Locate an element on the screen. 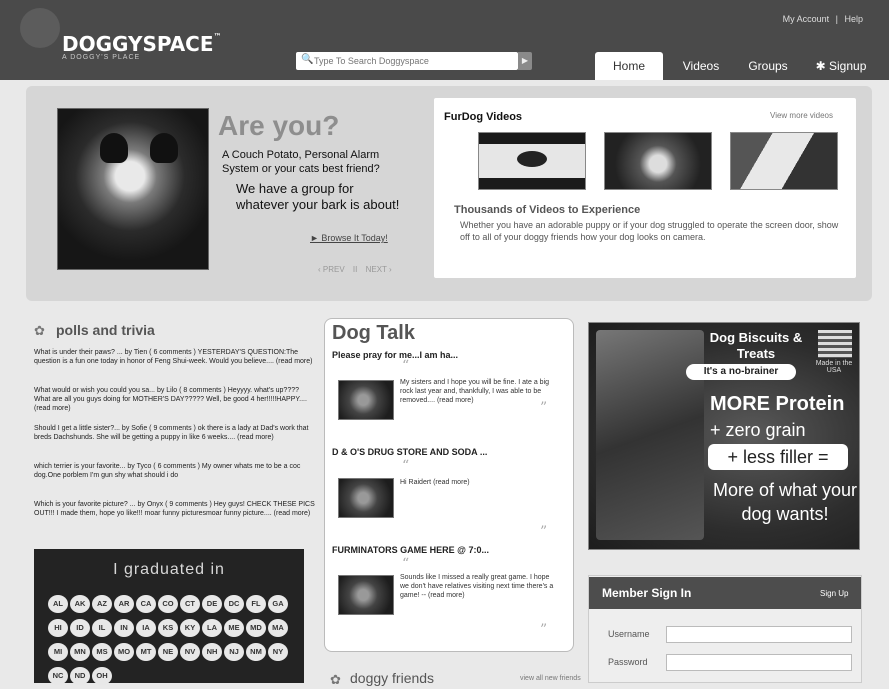 This screenshot has width=889, height=689. state-button: LA is located at coordinates (212, 628).